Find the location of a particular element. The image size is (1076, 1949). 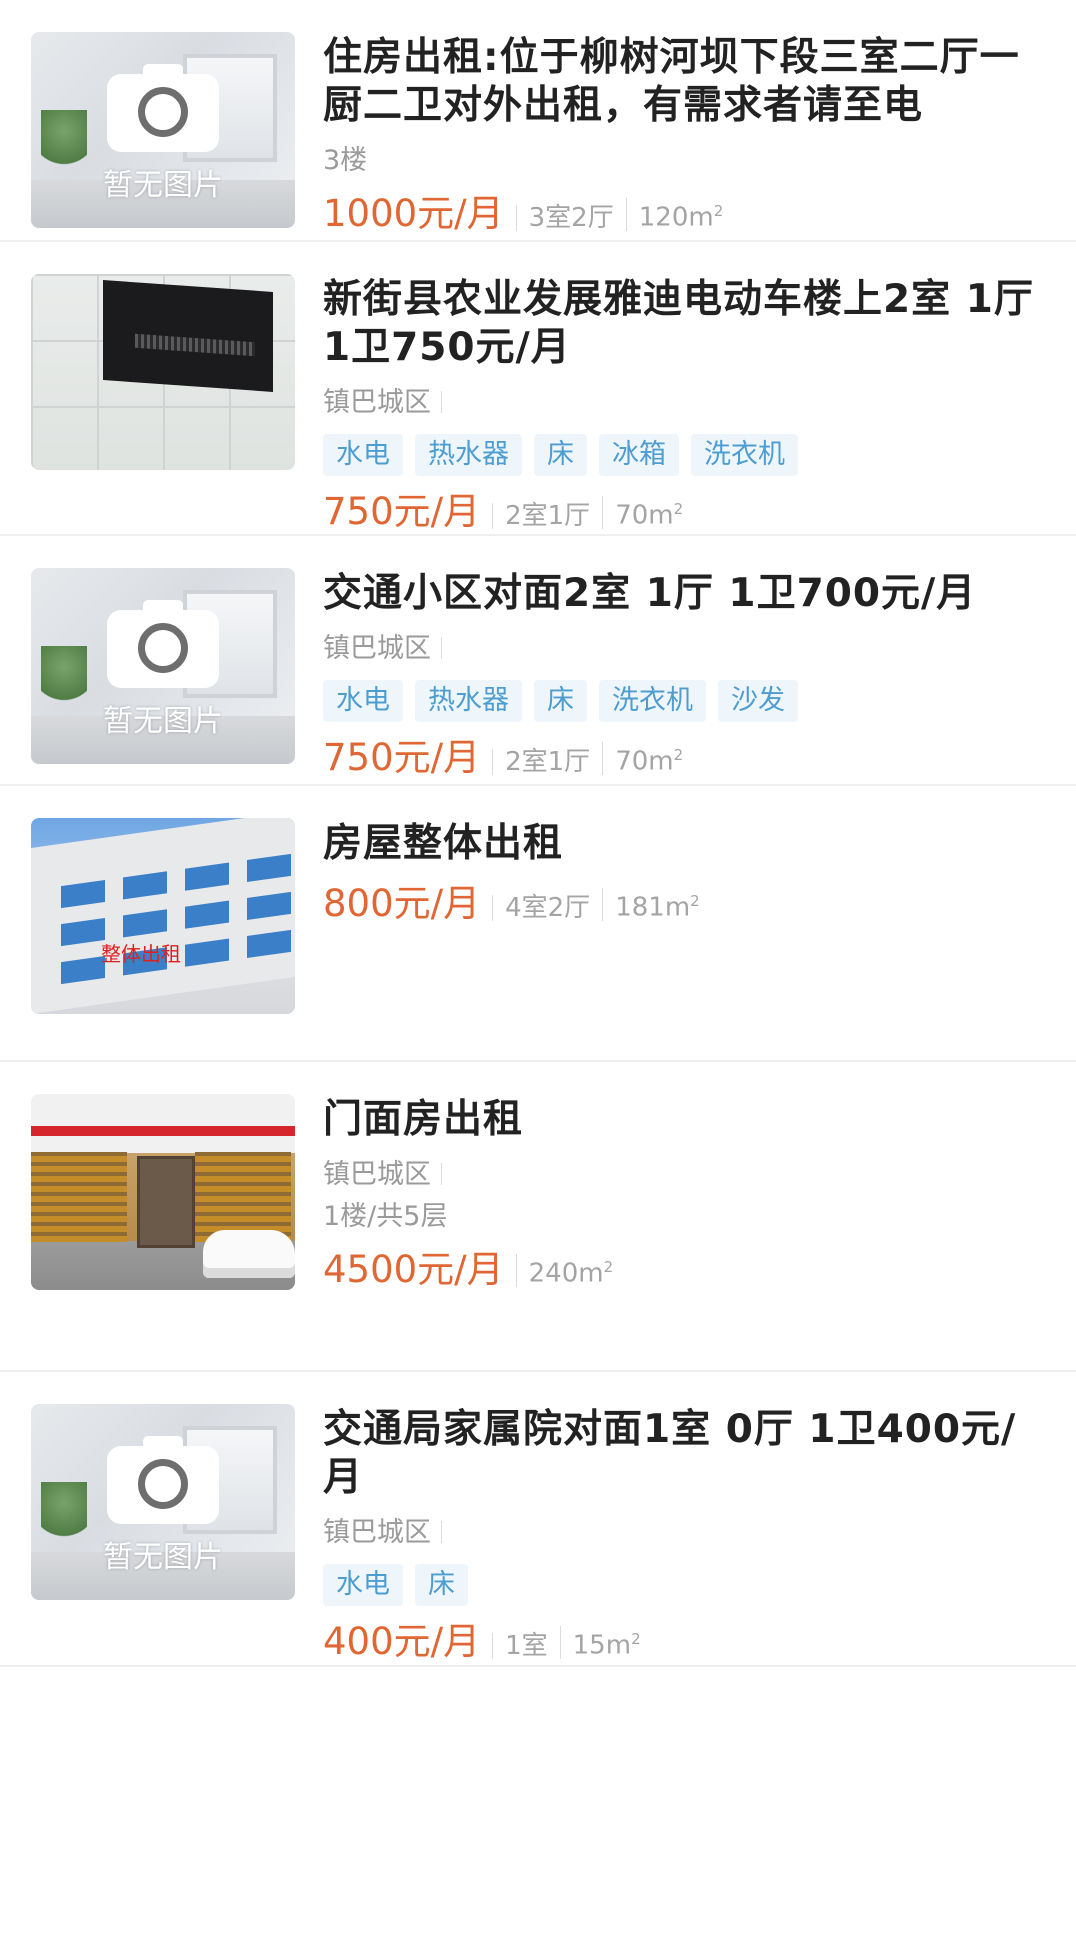

listing-floor: 1楼/共5层 is located at coordinates (385, 1216).